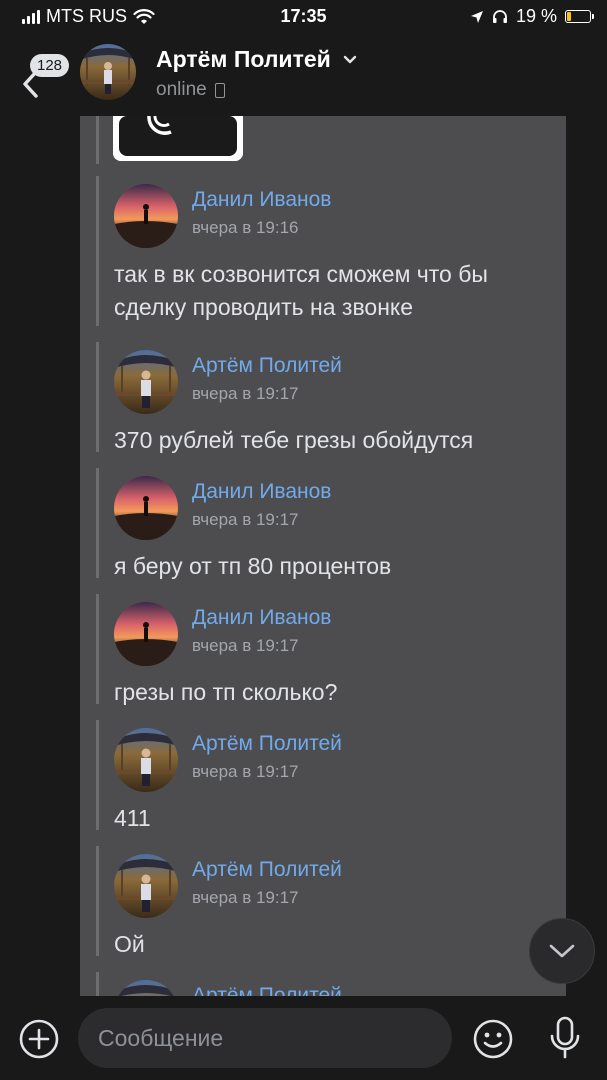 Image resolution: width=607 pixels, height=1080 pixels. I want to click on forwarded-message: Артём Политей, so click(331, 984).